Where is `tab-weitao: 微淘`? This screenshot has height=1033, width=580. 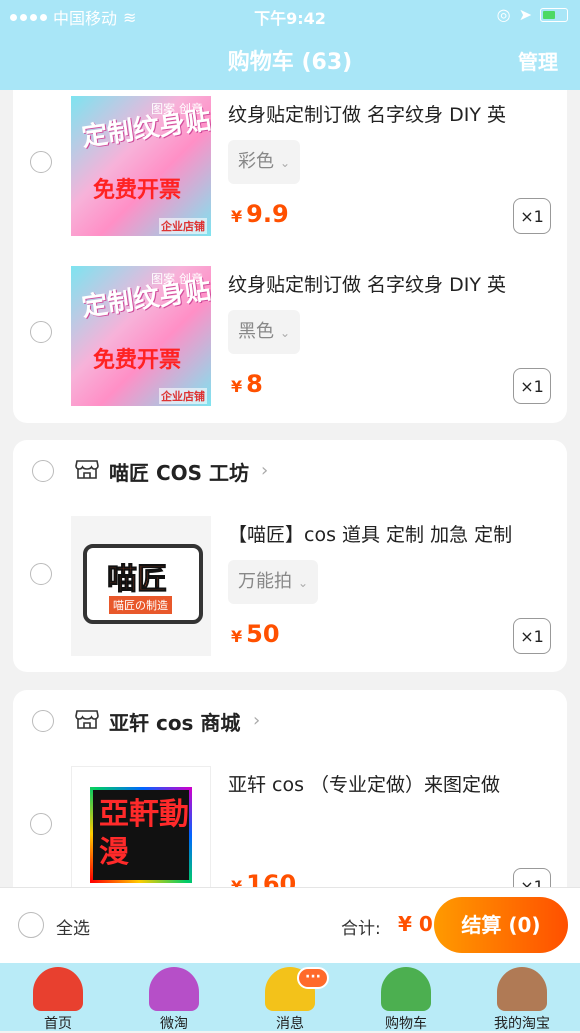 tab-weitao: 微淘 is located at coordinates (174, 997).